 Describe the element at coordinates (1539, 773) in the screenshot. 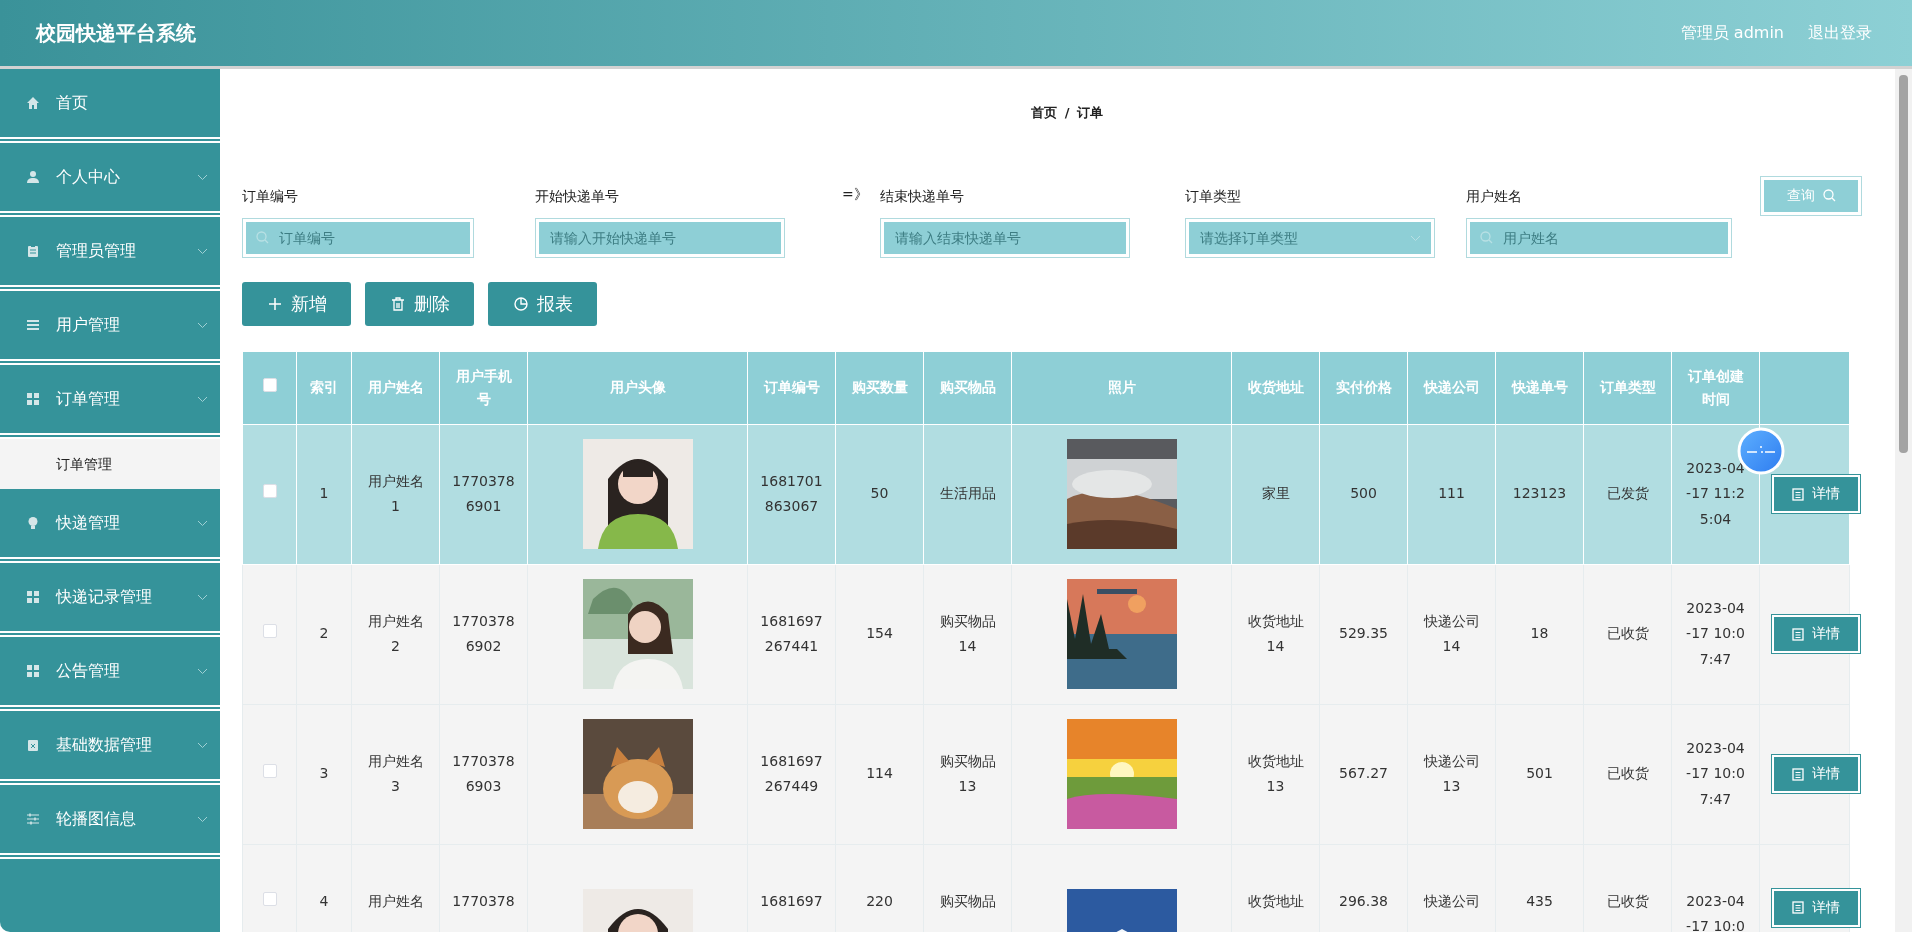

I see `table-cell: 501` at that location.